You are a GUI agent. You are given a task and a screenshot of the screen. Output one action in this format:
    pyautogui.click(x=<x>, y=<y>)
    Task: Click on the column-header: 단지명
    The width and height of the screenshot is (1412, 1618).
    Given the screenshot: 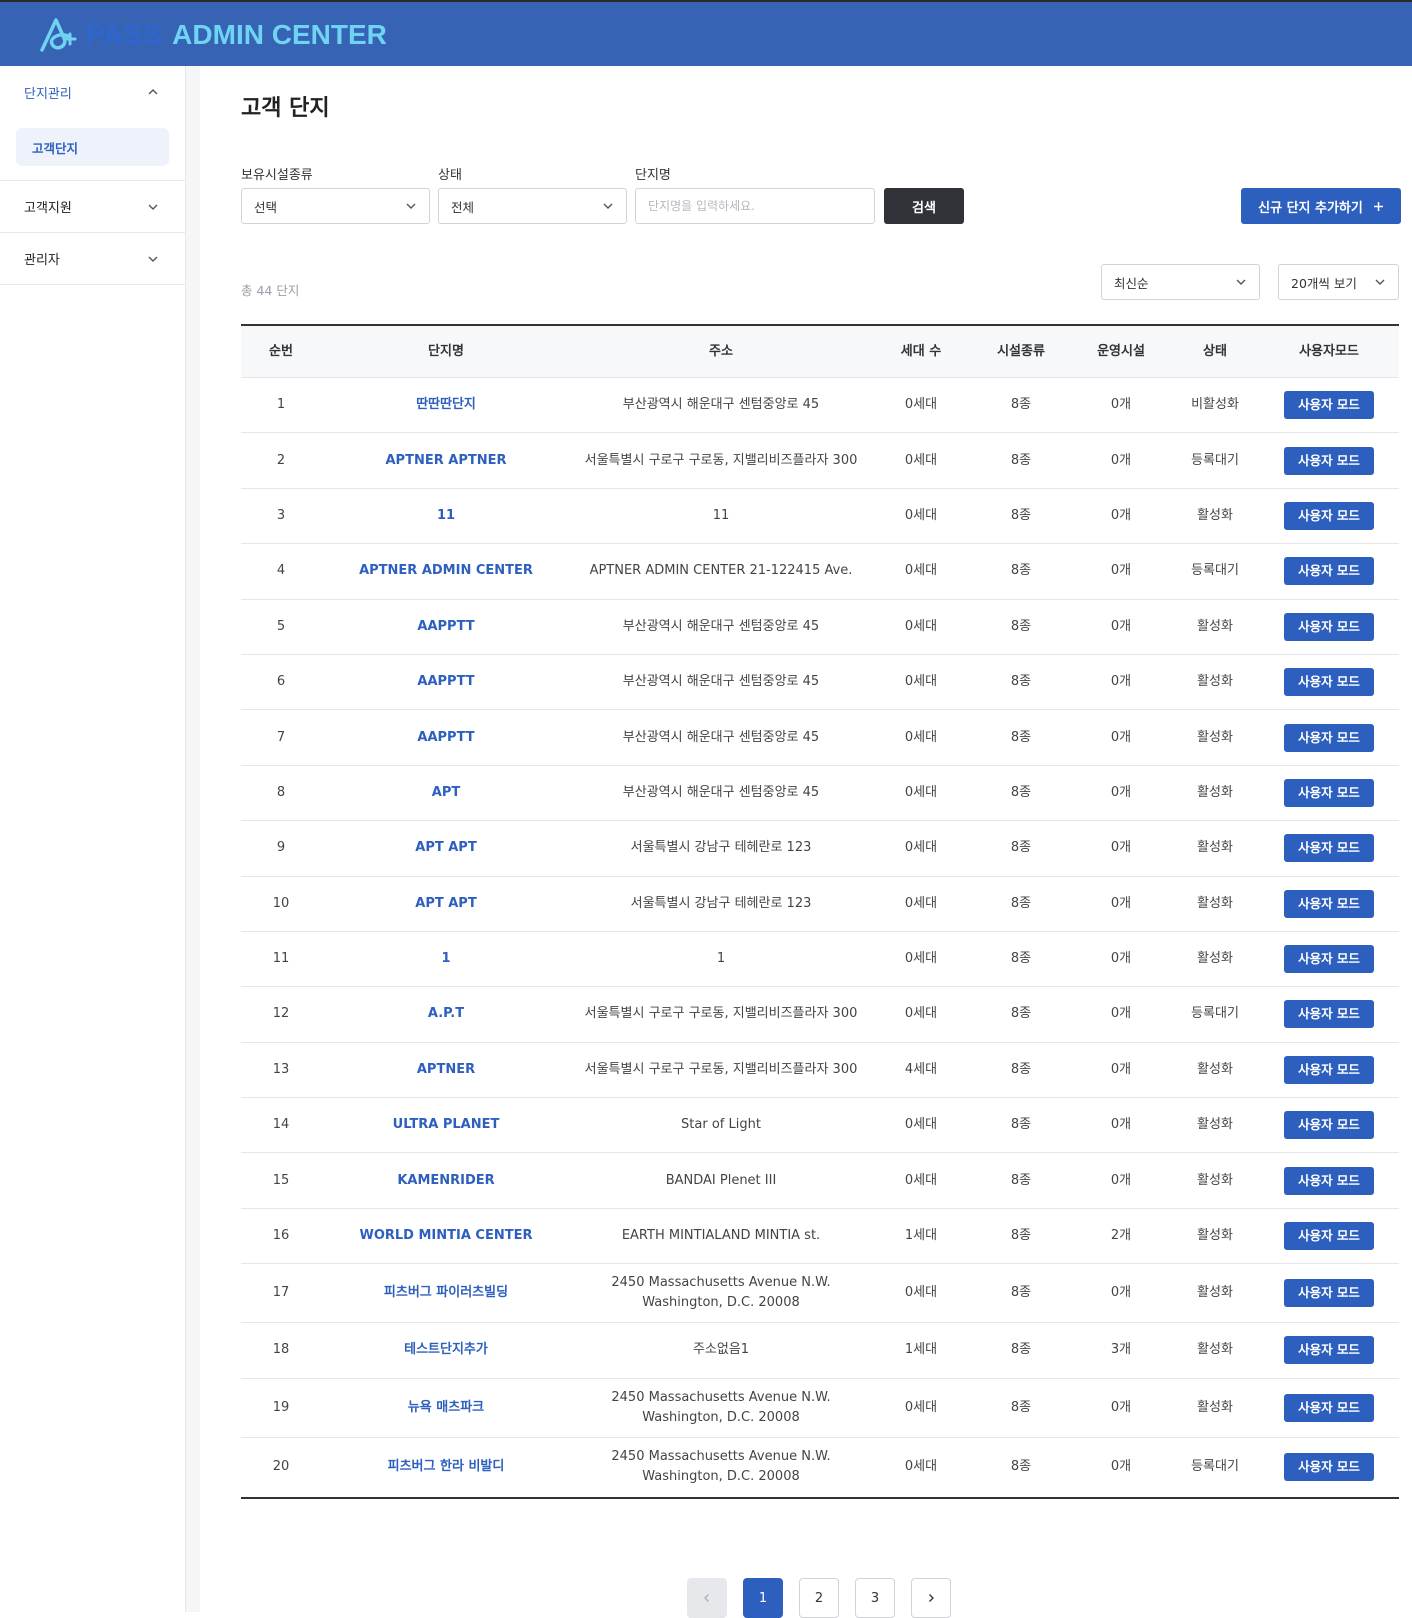 What is the action you would take?
    pyautogui.click(x=446, y=352)
    